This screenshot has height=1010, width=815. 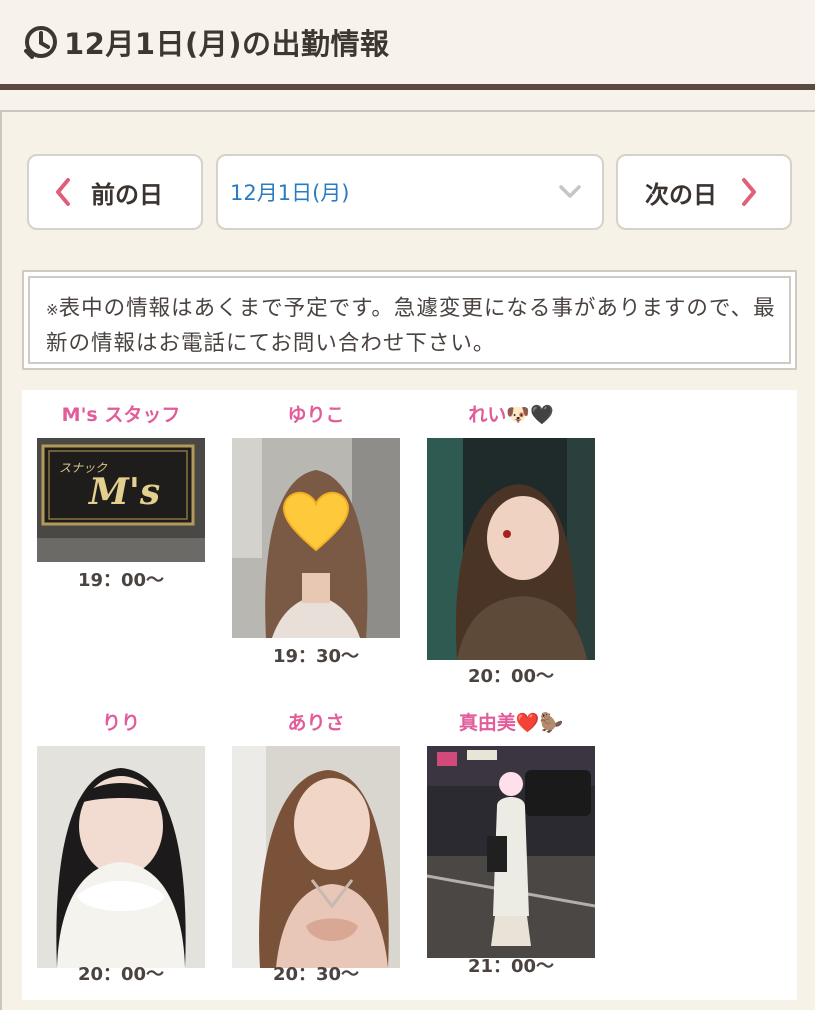 I want to click on staff-card: れい🐶🖤 20：00〜, so click(x=511, y=545).